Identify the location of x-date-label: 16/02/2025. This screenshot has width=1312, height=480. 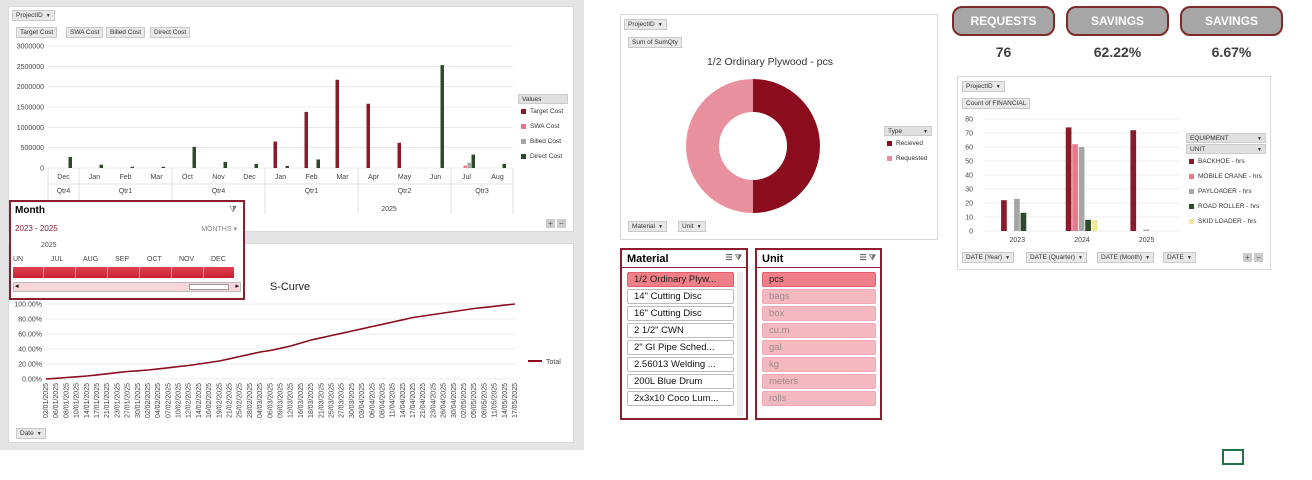
(209, 400).